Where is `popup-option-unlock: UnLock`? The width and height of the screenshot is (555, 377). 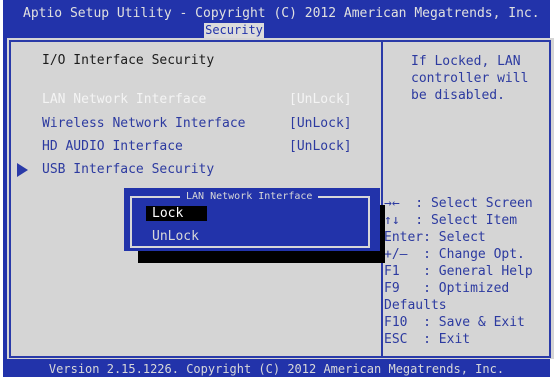 popup-option-unlock: UnLock is located at coordinates (176, 236).